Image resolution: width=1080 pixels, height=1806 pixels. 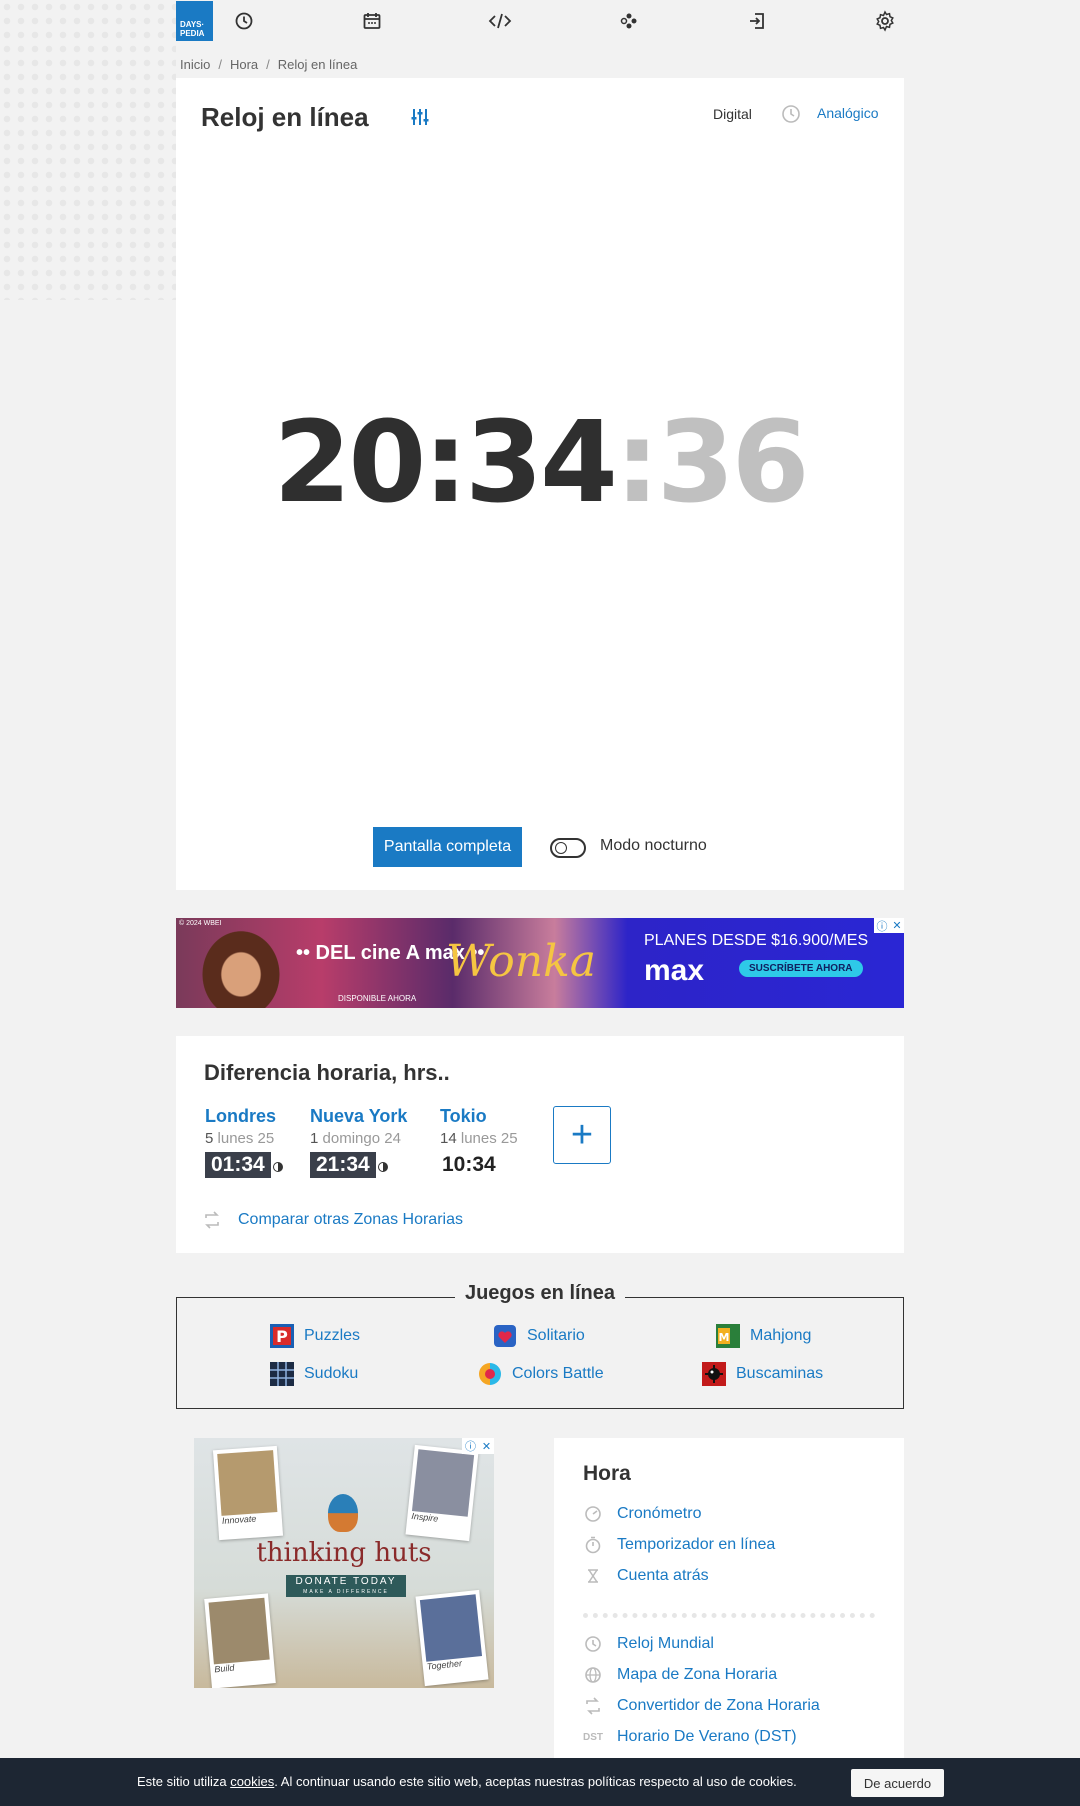 I want to click on accept-cookies-button: De acuerdo, so click(x=897, y=1783).